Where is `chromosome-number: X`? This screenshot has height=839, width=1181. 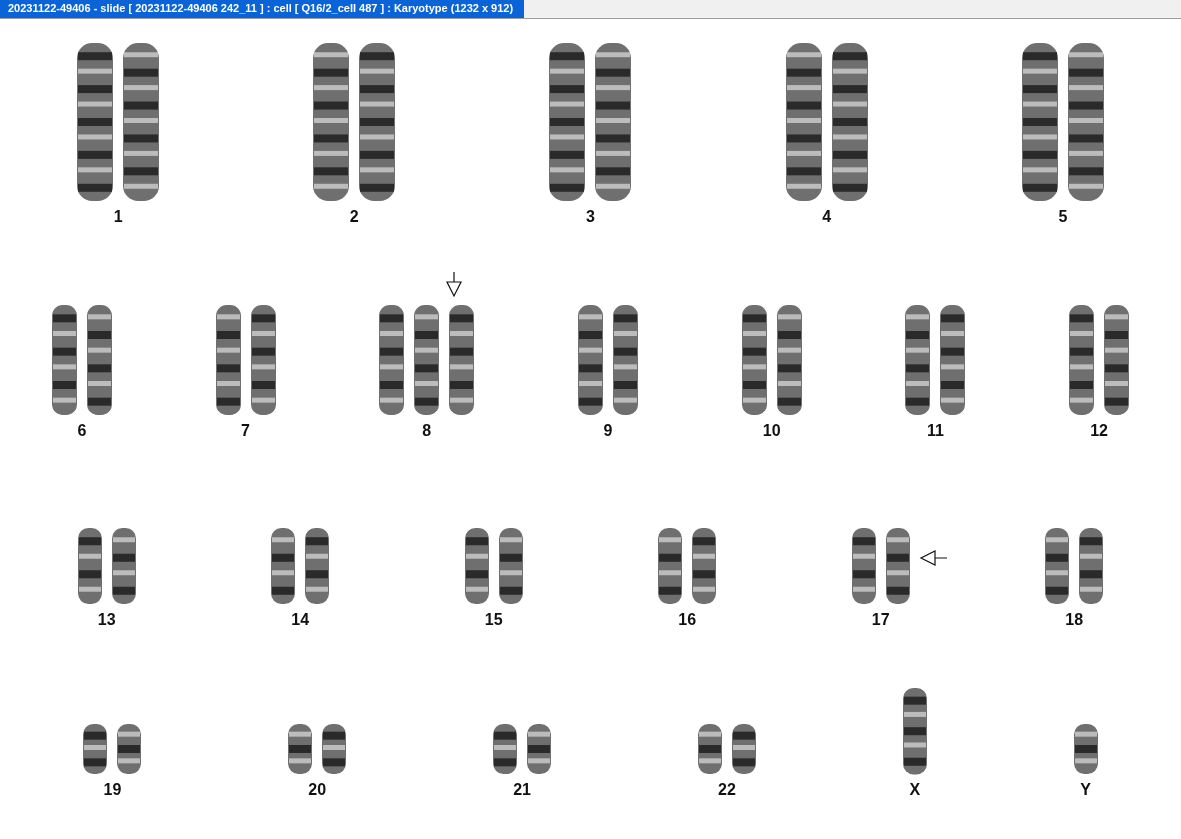 chromosome-number: X is located at coordinates (915, 790).